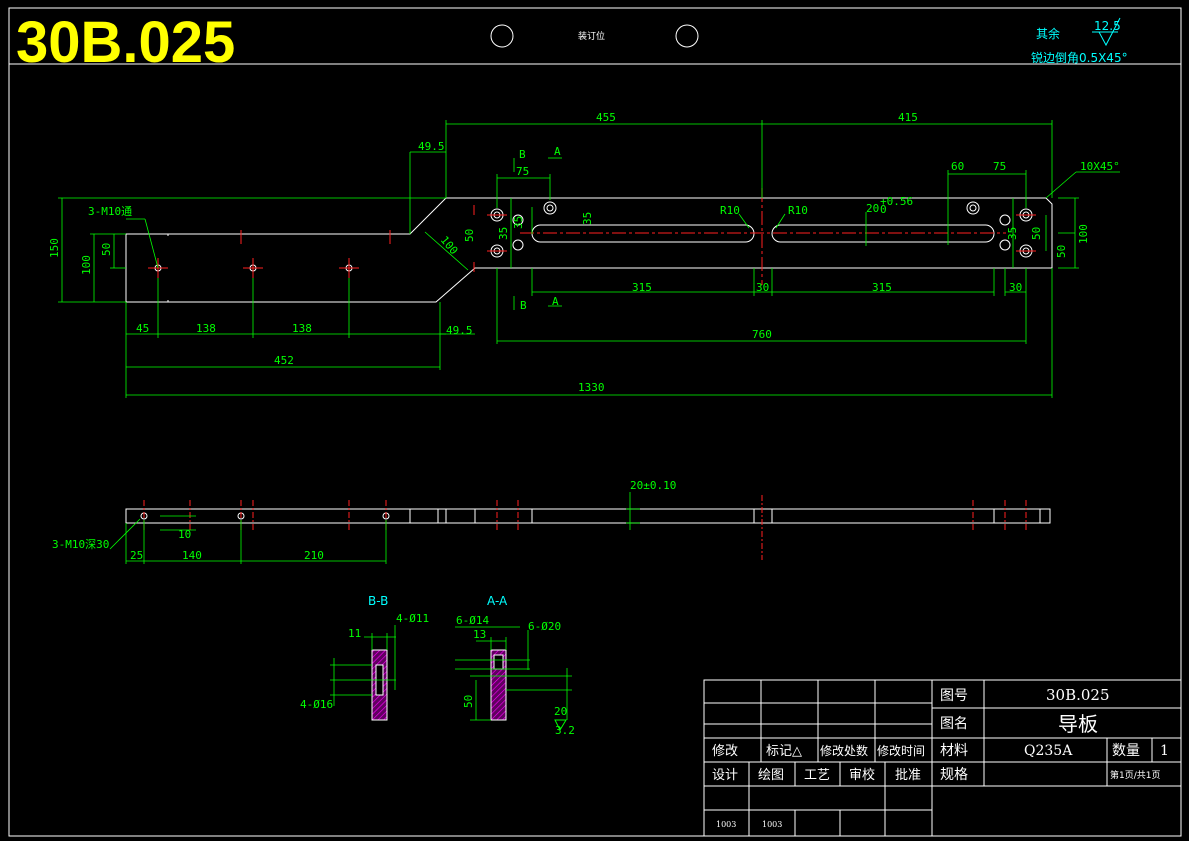 This screenshot has width=1189, height=841. I want to click on dim-100-right: 100, so click(1083, 234).